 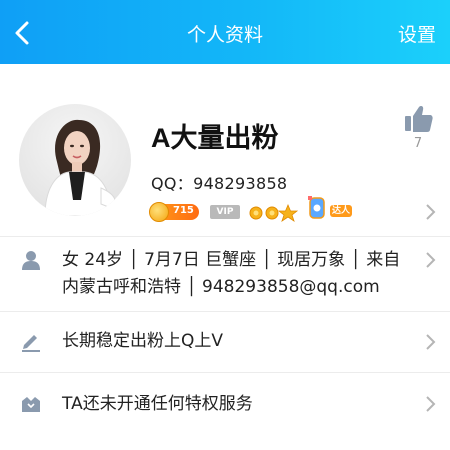 I want to click on privilege-row: TA还未开通任何特权服务, so click(x=225, y=404).